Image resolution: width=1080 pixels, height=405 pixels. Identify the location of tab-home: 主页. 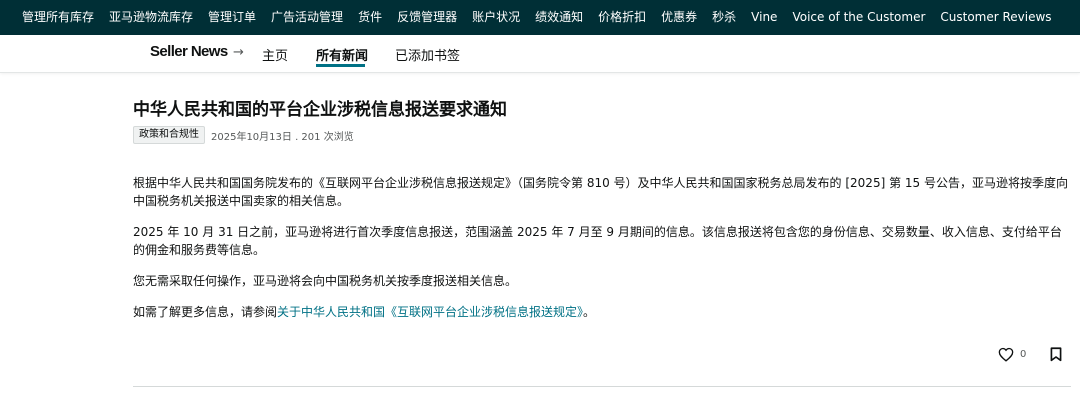
(275, 54).